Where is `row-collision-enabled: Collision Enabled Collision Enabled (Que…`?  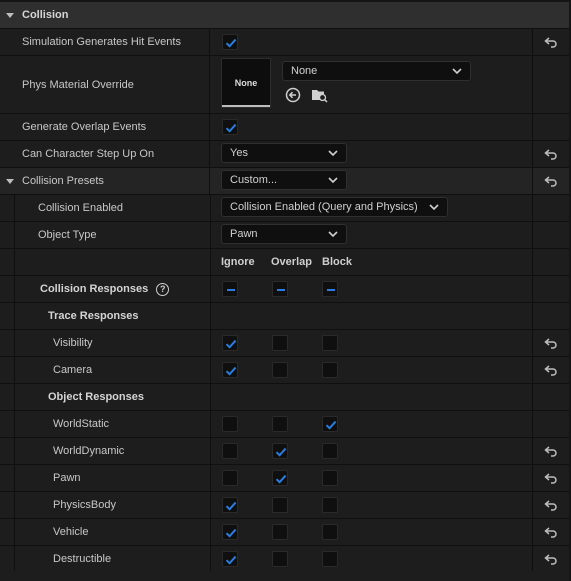 row-collision-enabled: Collision Enabled Collision Enabled (Que… is located at coordinates (284, 208).